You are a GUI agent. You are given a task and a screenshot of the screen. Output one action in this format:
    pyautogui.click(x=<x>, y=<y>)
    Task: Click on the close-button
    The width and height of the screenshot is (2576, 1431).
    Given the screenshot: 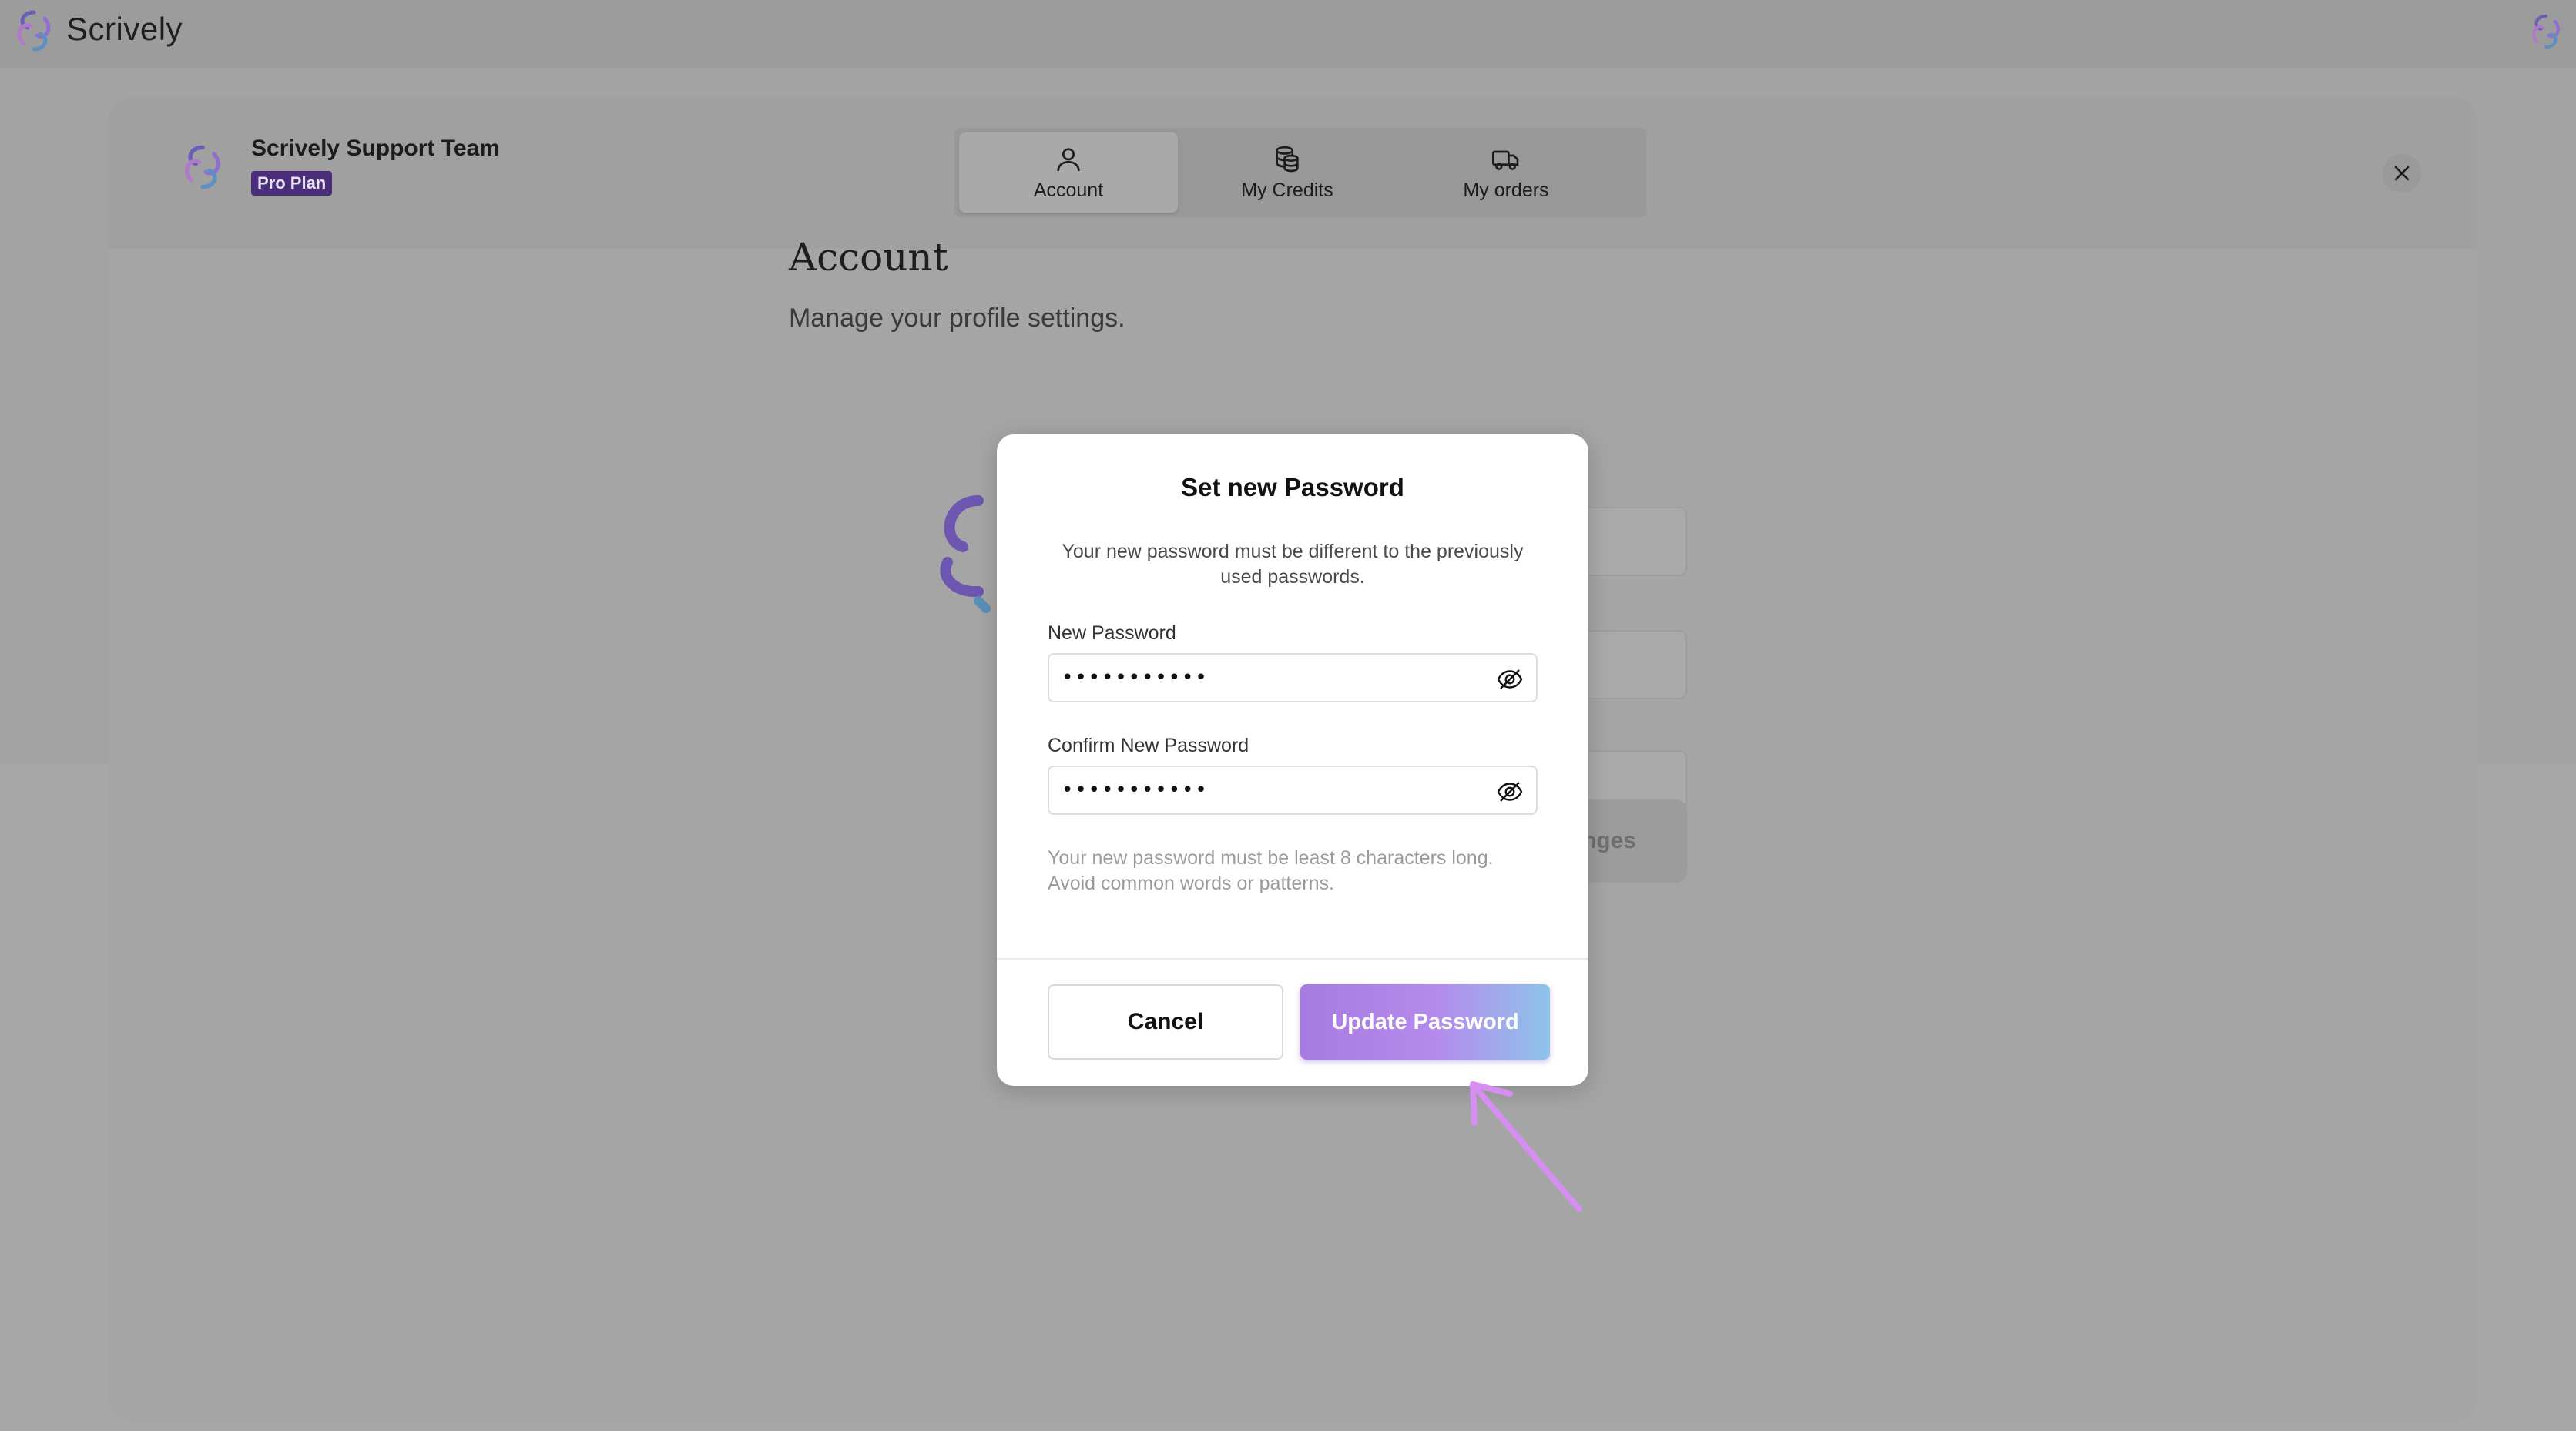 What is the action you would take?
    pyautogui.click(x=2402, y=173)
    